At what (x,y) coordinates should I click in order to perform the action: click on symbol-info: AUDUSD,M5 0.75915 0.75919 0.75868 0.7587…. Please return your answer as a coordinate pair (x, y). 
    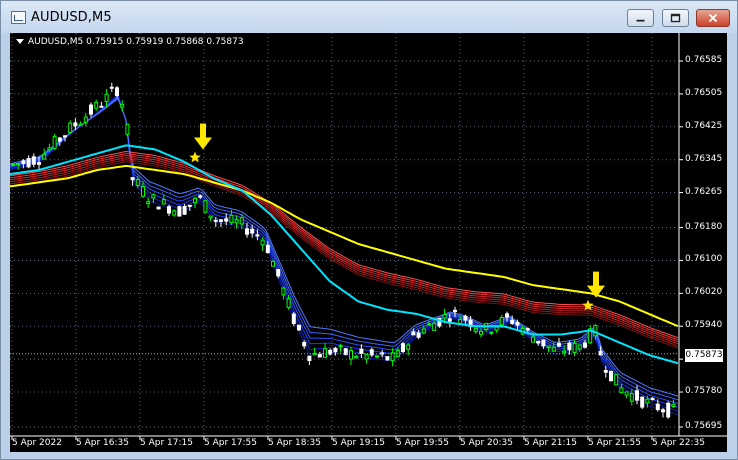
    Looking at the image, I should click on (130, 42).